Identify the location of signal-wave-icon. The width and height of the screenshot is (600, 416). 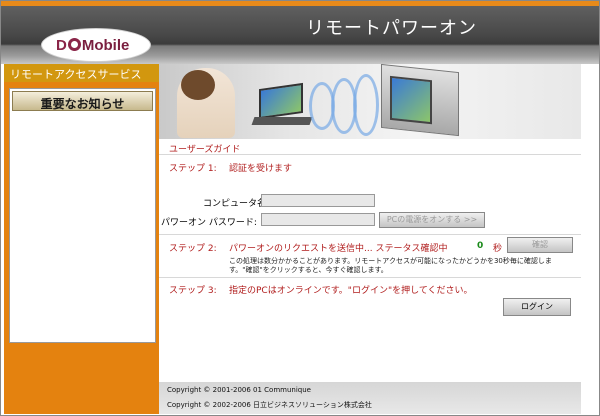
(366, 105).